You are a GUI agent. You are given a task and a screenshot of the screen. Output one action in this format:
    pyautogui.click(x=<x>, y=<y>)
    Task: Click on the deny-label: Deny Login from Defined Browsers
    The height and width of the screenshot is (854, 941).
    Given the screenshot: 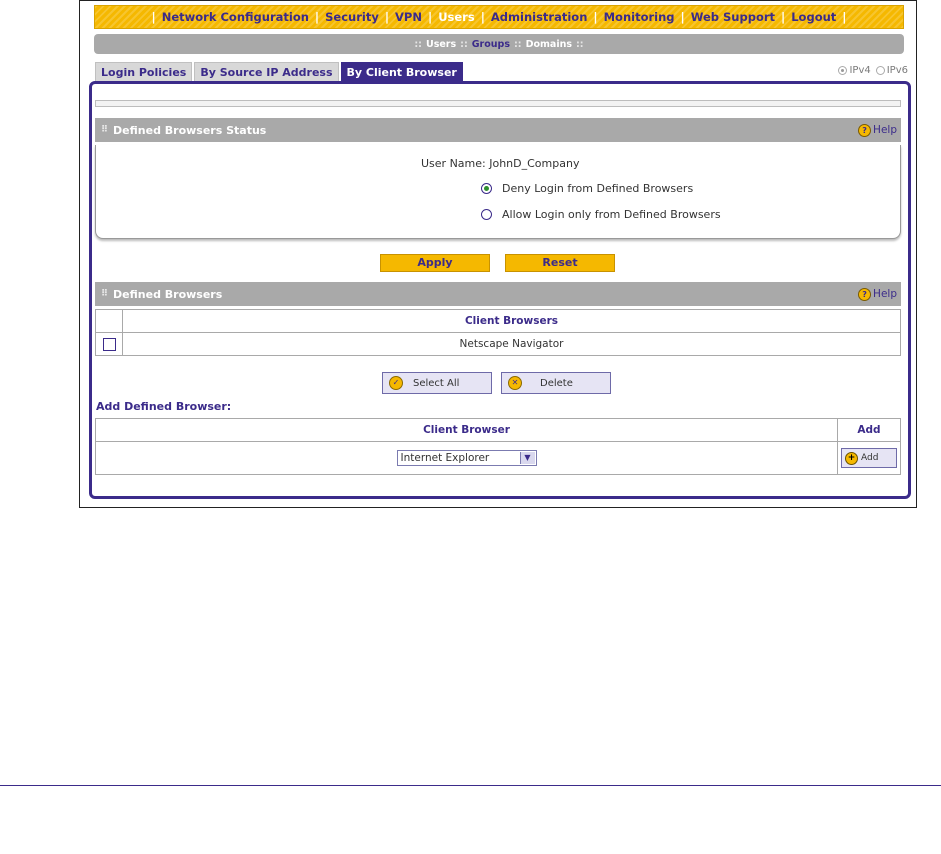 What is the action you would take?
    pyautogui.click(x=598, y=188)
    